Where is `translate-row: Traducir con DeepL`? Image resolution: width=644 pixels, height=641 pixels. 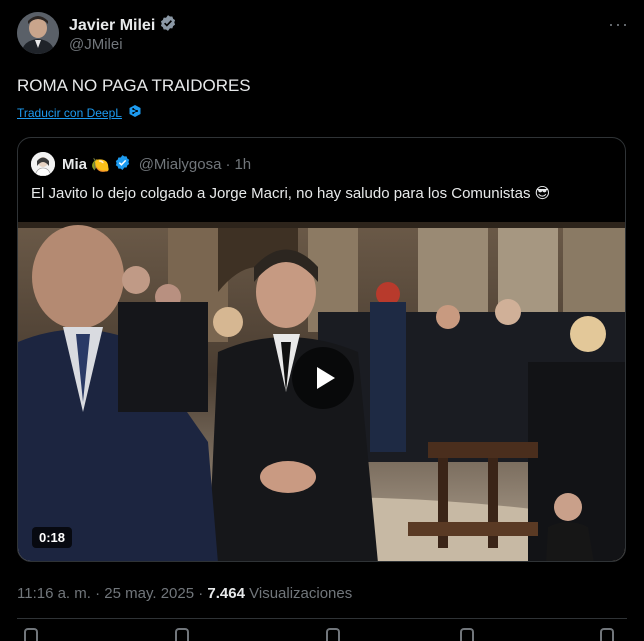
translate-row: Traducir con DeepL is located at coordinates (79, 112).